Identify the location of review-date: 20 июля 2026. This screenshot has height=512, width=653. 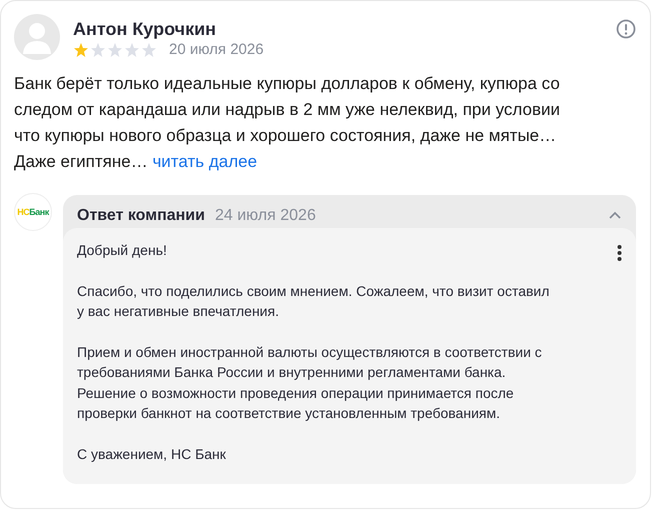
(216, 49).